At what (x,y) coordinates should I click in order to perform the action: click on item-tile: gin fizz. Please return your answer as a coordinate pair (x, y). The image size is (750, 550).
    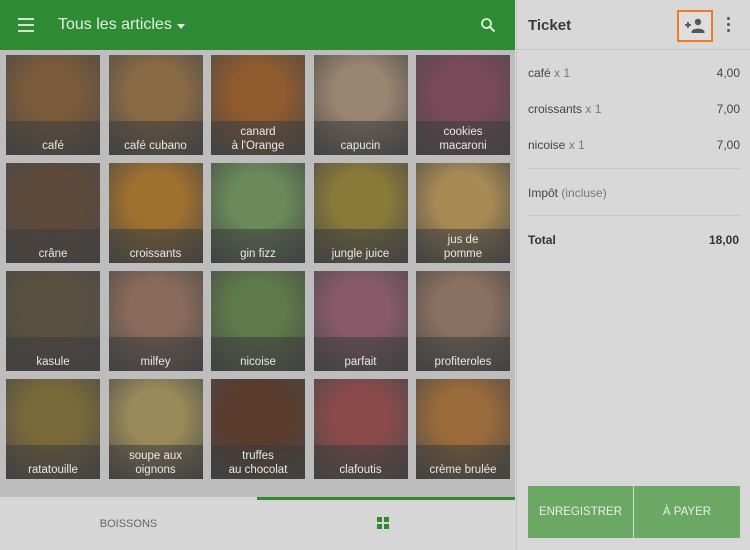
    Looking at the image, I should click on (258, 213).